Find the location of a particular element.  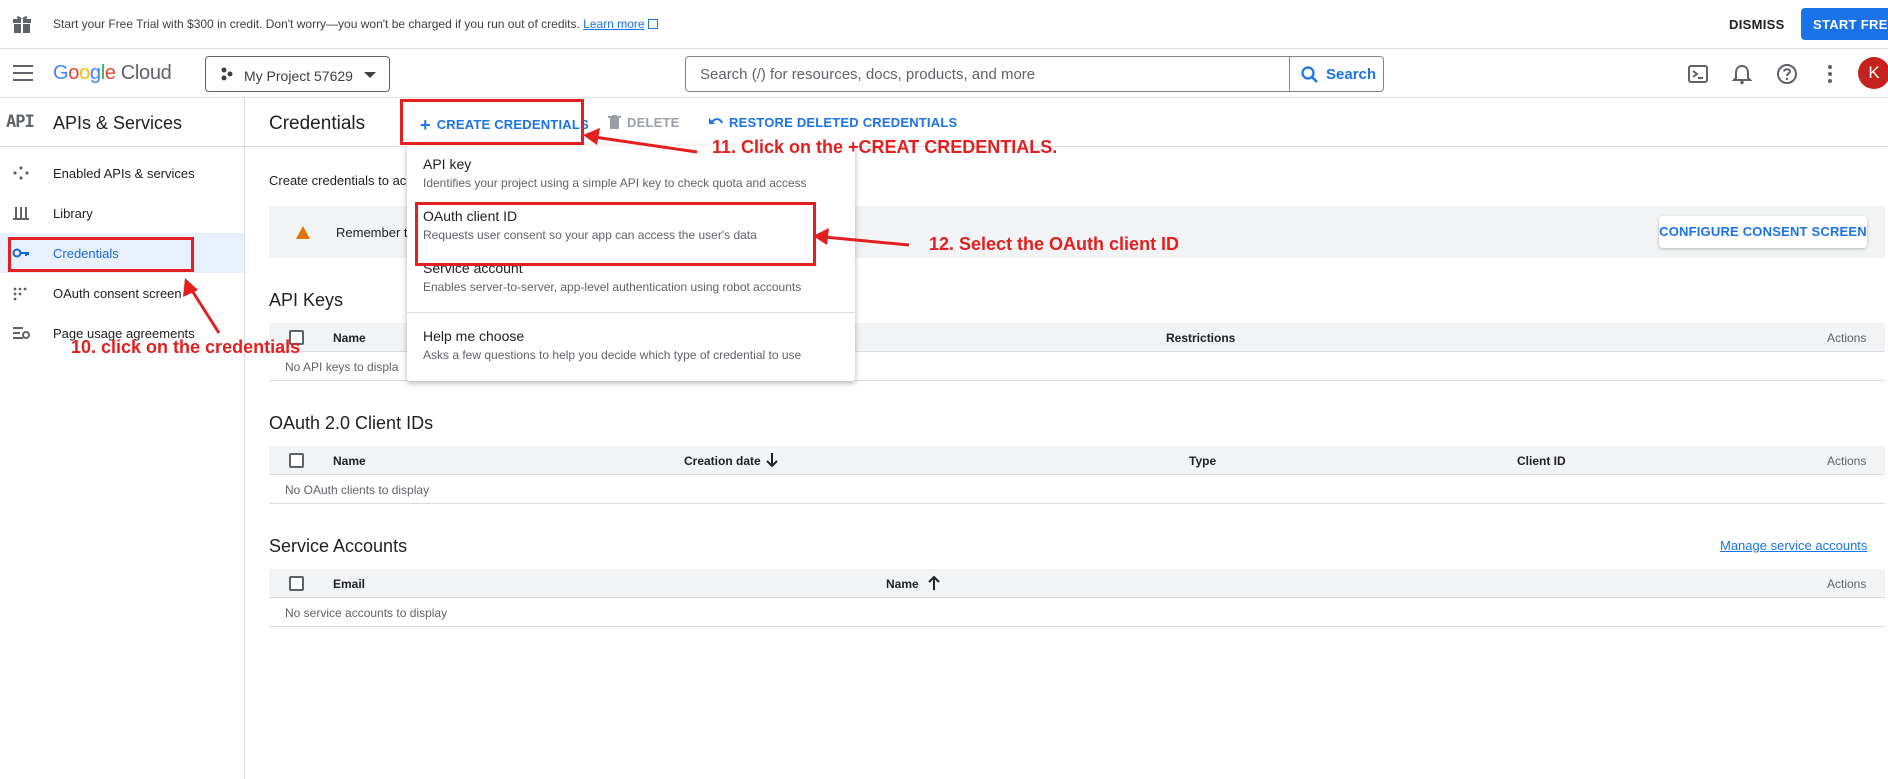

annotation-step11: 11. Click on the +CREAT CREDENTIALS. is located at coordinates (885, 147).